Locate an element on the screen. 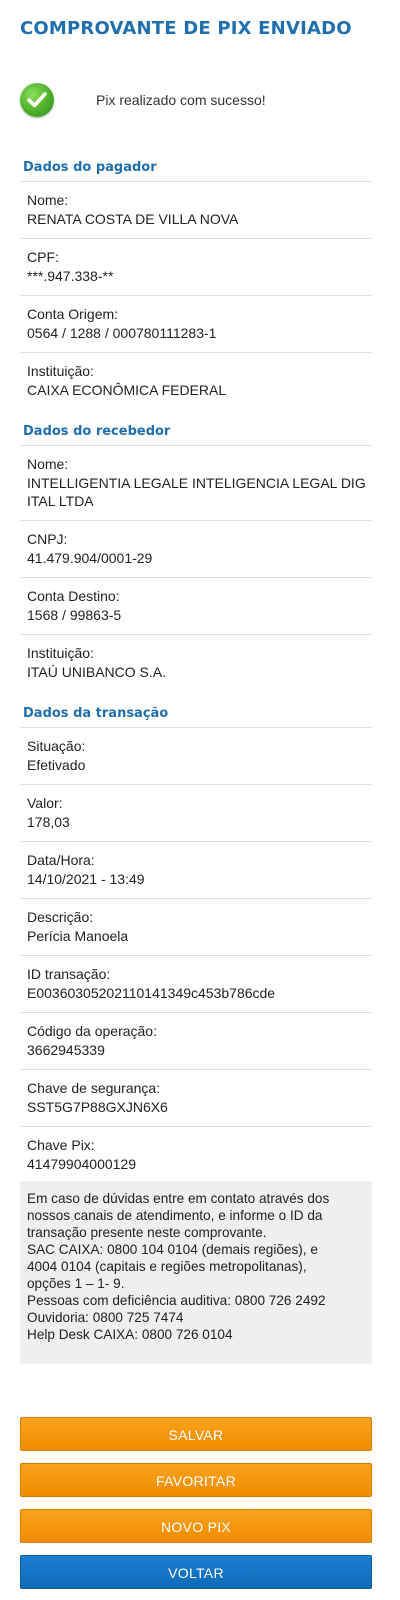 This screenshot has width=400, height=1600. field-value: 1568 / 99863-5 is located at coordinates (74, 615).